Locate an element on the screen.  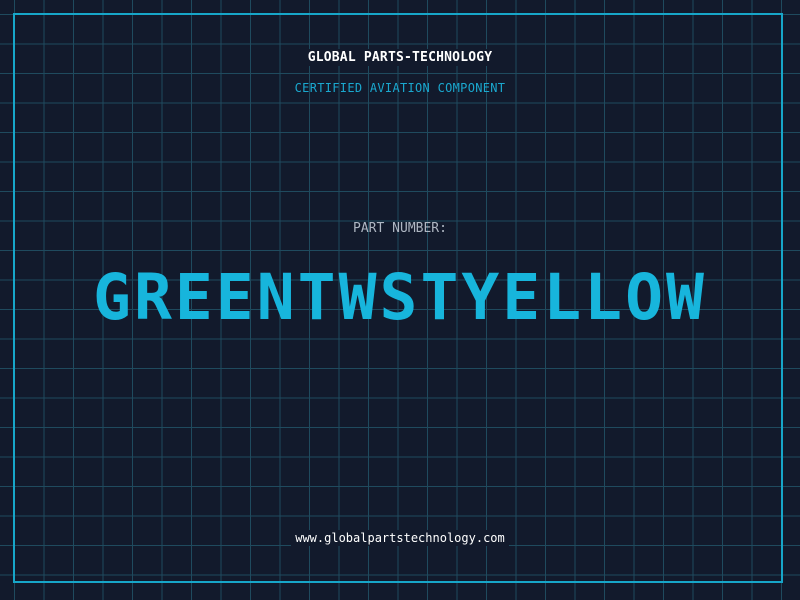
company-name: GLOBAL PARTS-TECHNOLOGY is located at coordinates (400, 57).